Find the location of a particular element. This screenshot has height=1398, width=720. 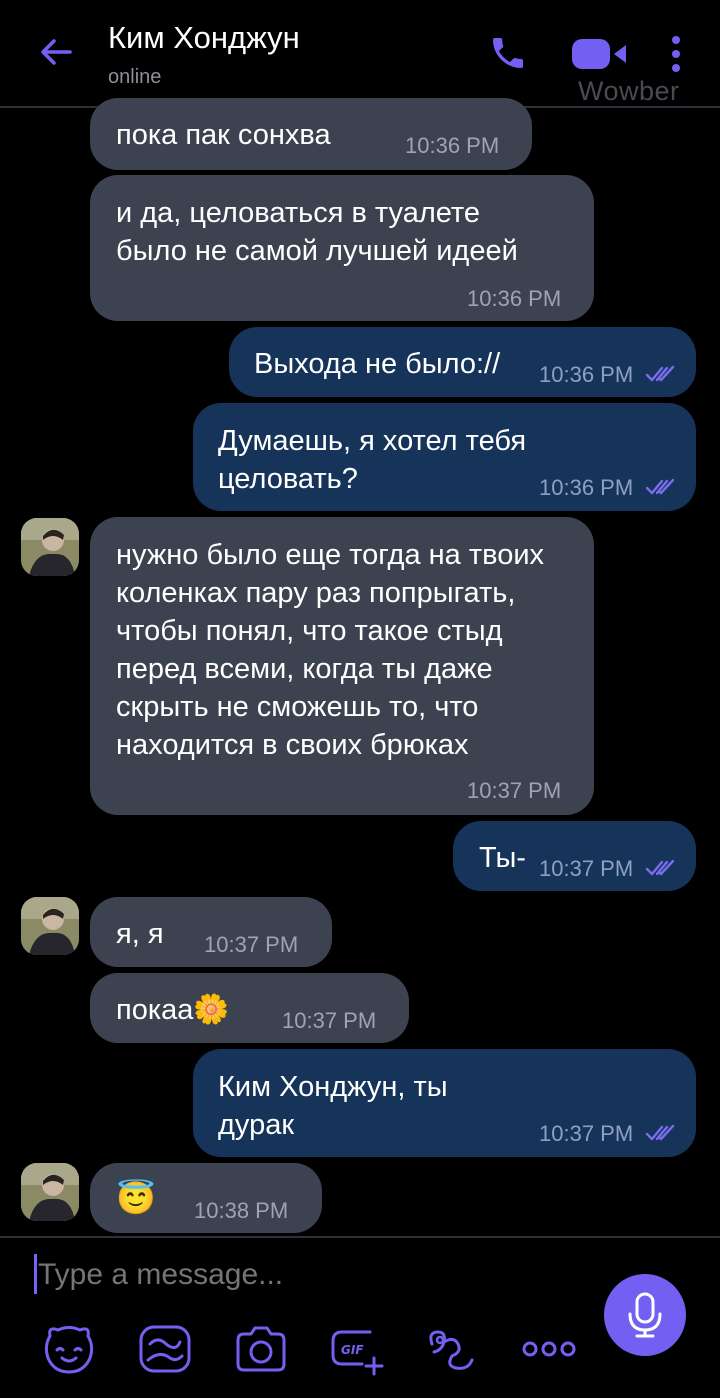

message-text: Ким Хонджун, ты дурак is located at coordinates (333, 1106).